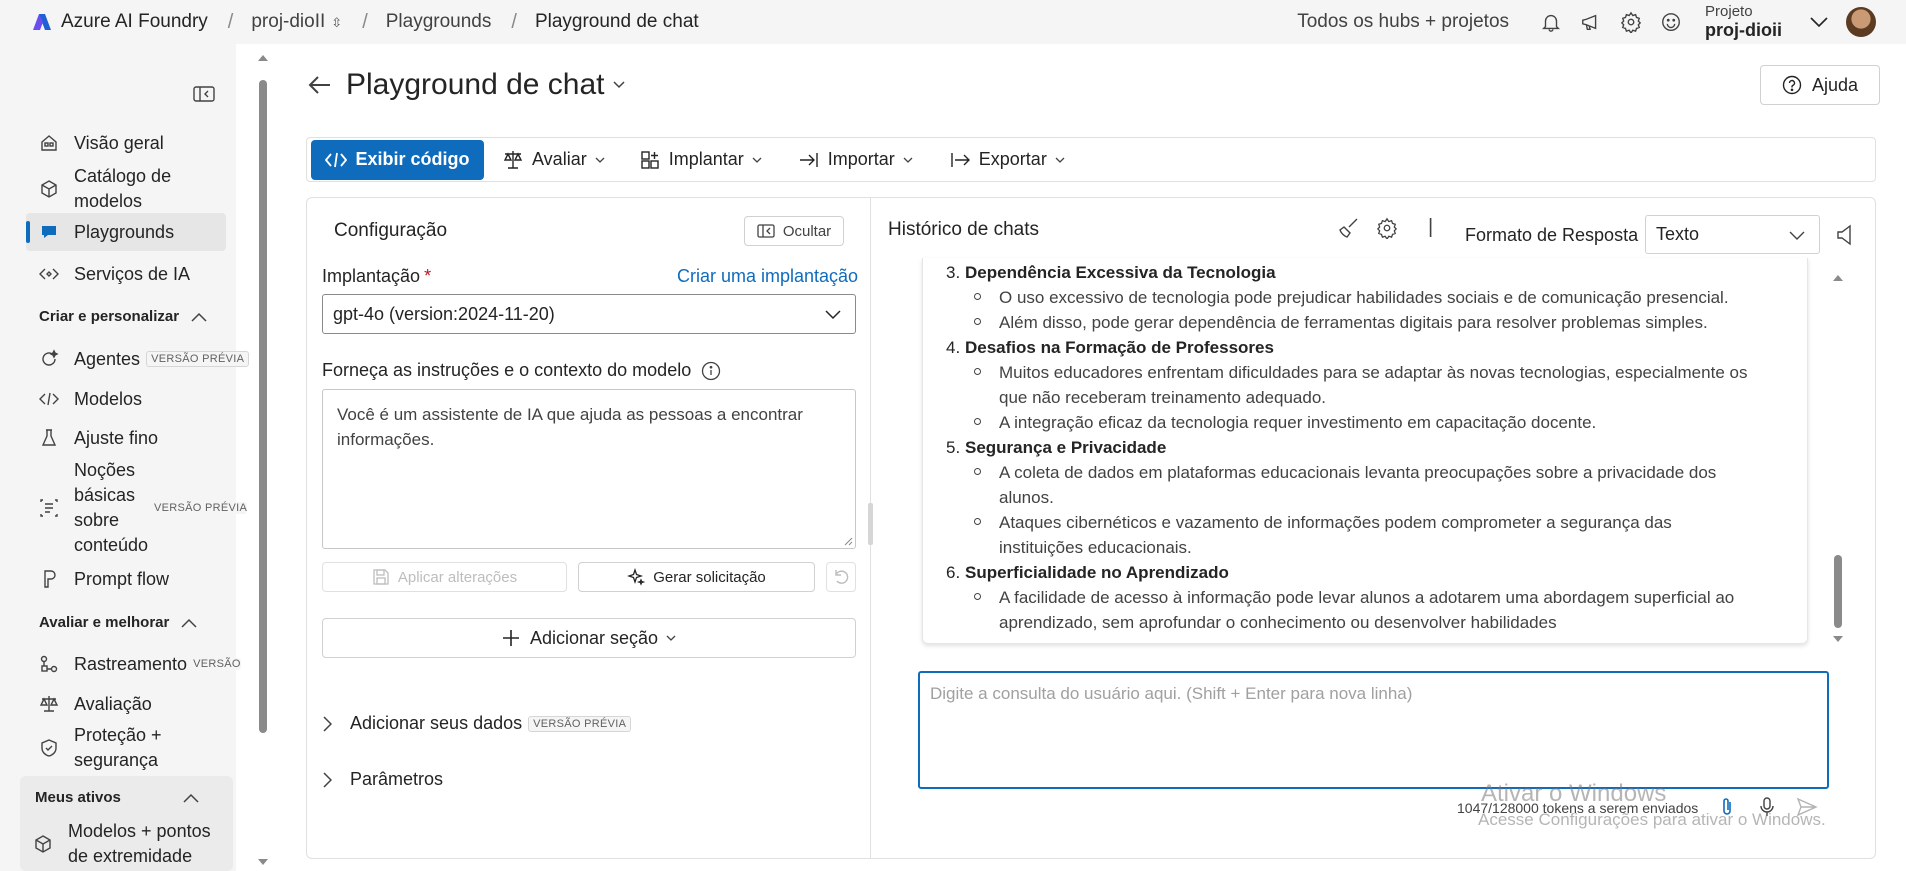 The image size is (1906, 871). What do you see at coordinates (1838, 458) in the screenshot?
I see `chat-scrollbar` at bounding box center [1838, 458].